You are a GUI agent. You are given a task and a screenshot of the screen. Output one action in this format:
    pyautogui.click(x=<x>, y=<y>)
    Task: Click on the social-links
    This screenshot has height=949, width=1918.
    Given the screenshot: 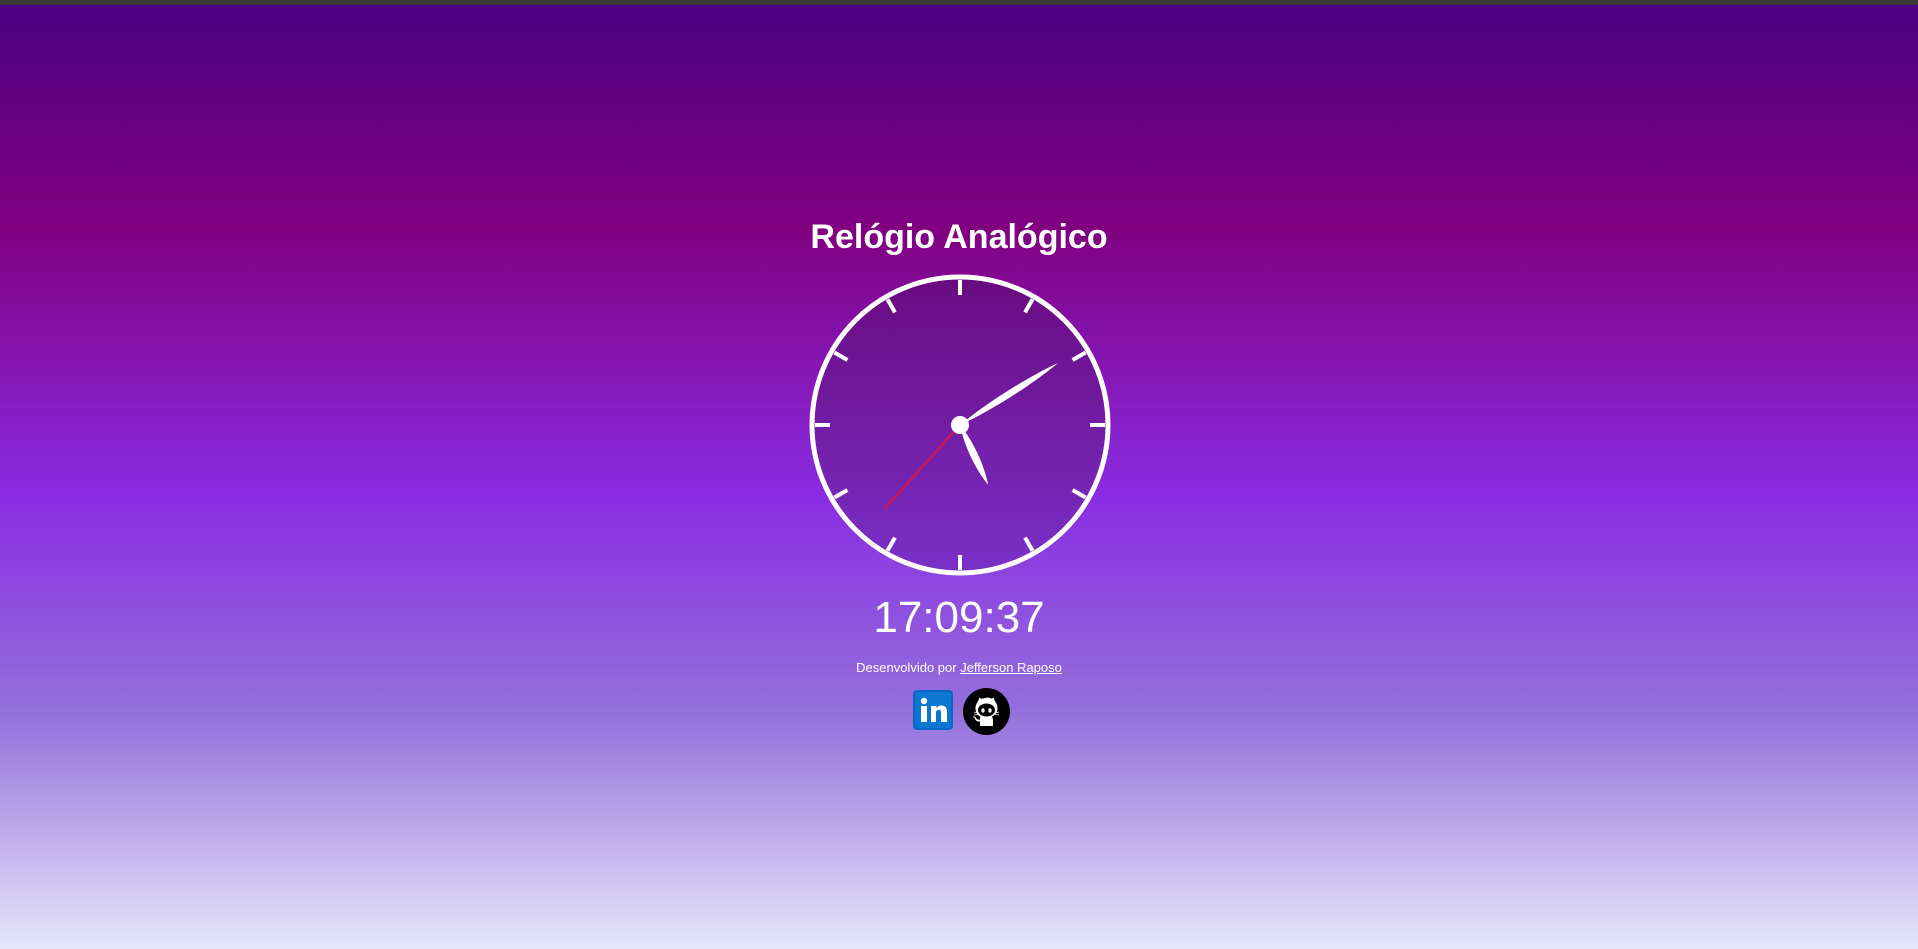 What is the action you would take?
    pyautogui.click(x=963, y=712)
    